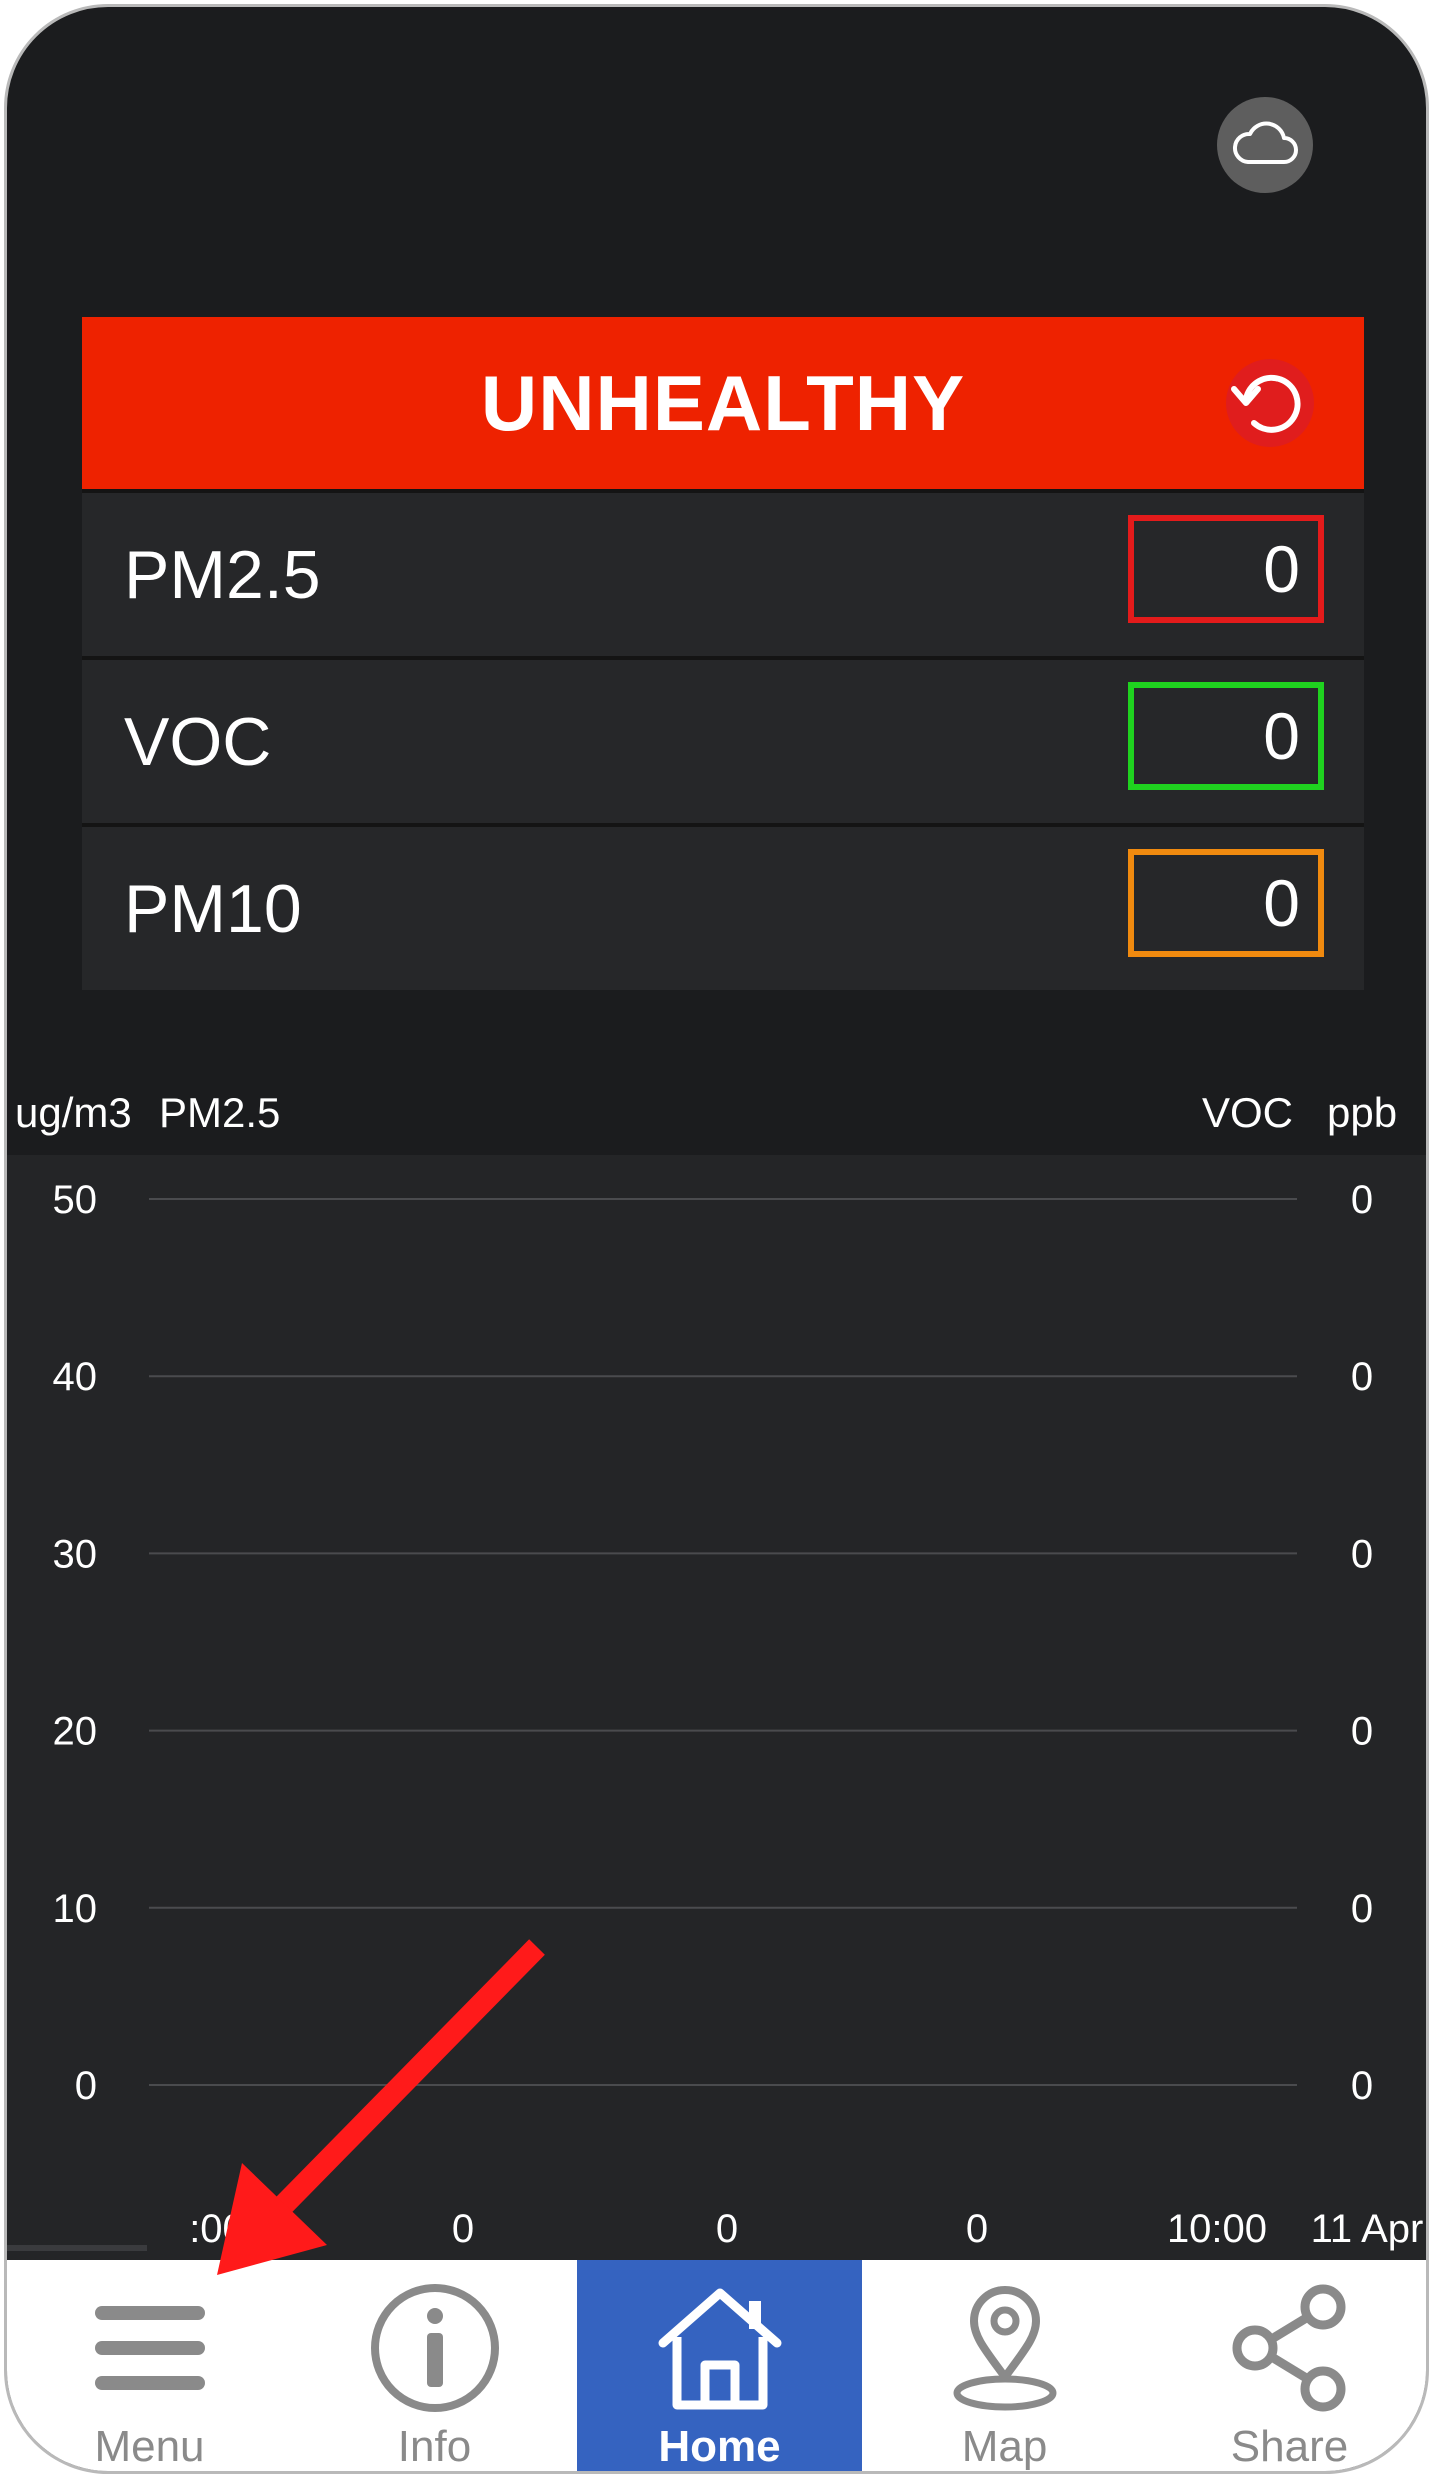 The height and width of the screenshot is (2480, 1437). What do you see at coordinates (198, 741) in the screenshot?
I see `metric-label: VOC` at bounding box center [198, 741].